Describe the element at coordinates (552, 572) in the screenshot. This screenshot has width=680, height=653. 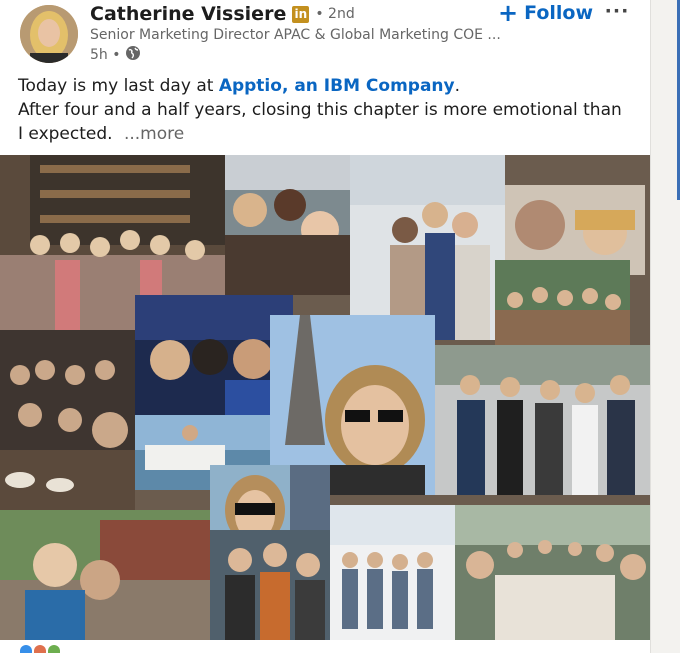
I see `collage-photo-long-dinner` at that location.